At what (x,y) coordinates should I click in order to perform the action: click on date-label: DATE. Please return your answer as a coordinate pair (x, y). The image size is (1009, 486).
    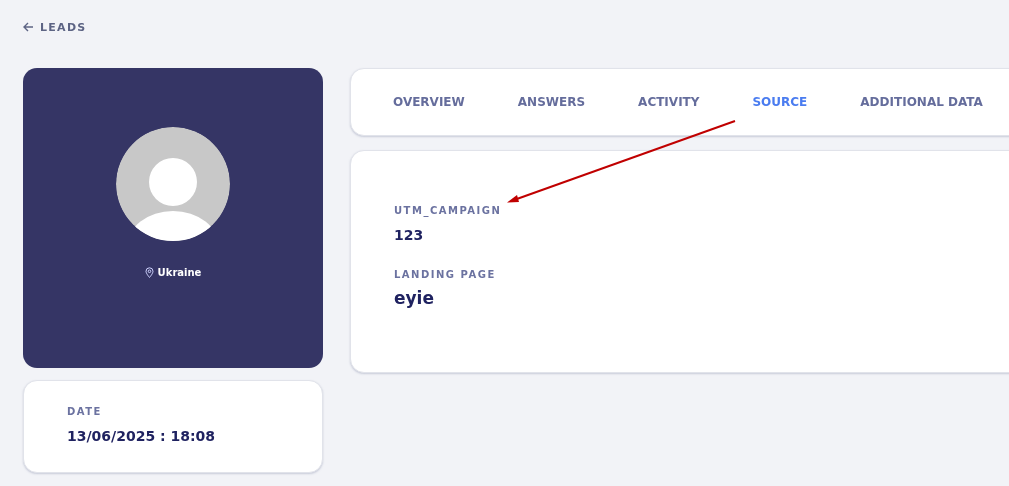
    Looking at the image, I should click on (85, 411).